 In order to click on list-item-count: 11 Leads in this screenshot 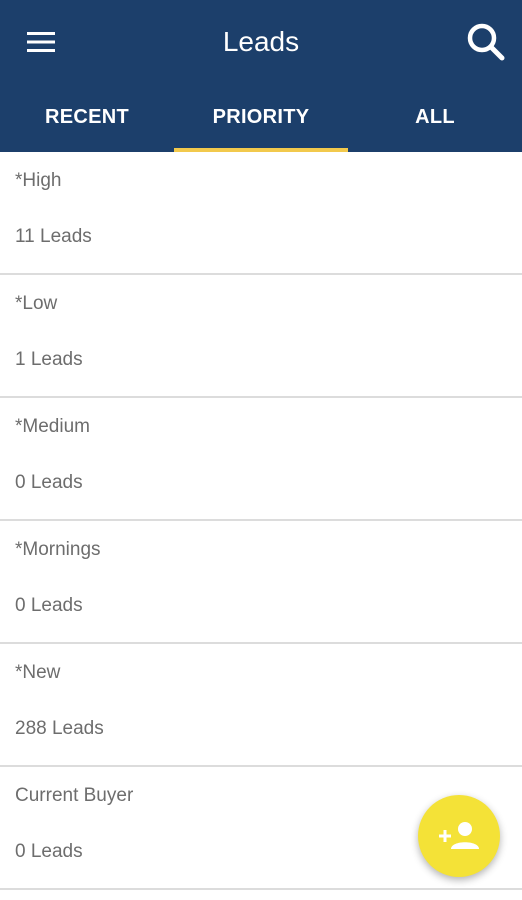, I will do `click(53, 236)`.